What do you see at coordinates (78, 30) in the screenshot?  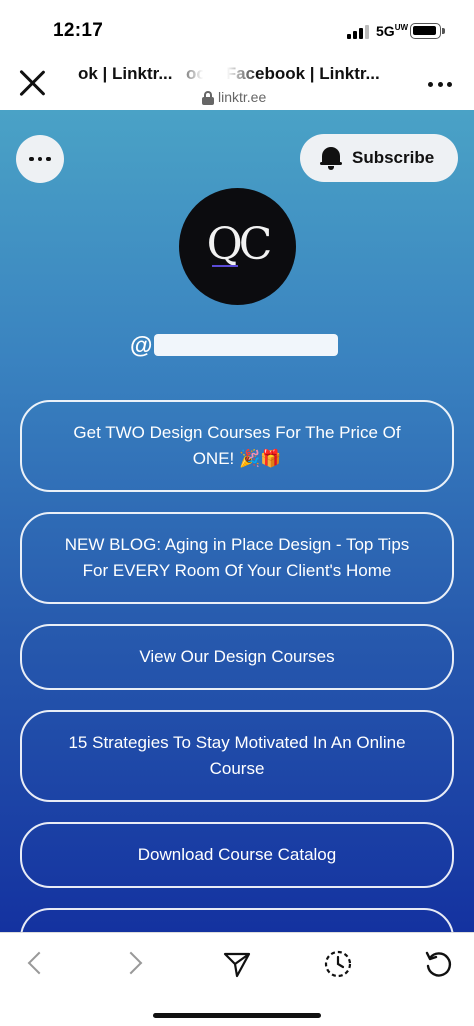 I see `status-time: 12:17` at bounding box center [78, 30].